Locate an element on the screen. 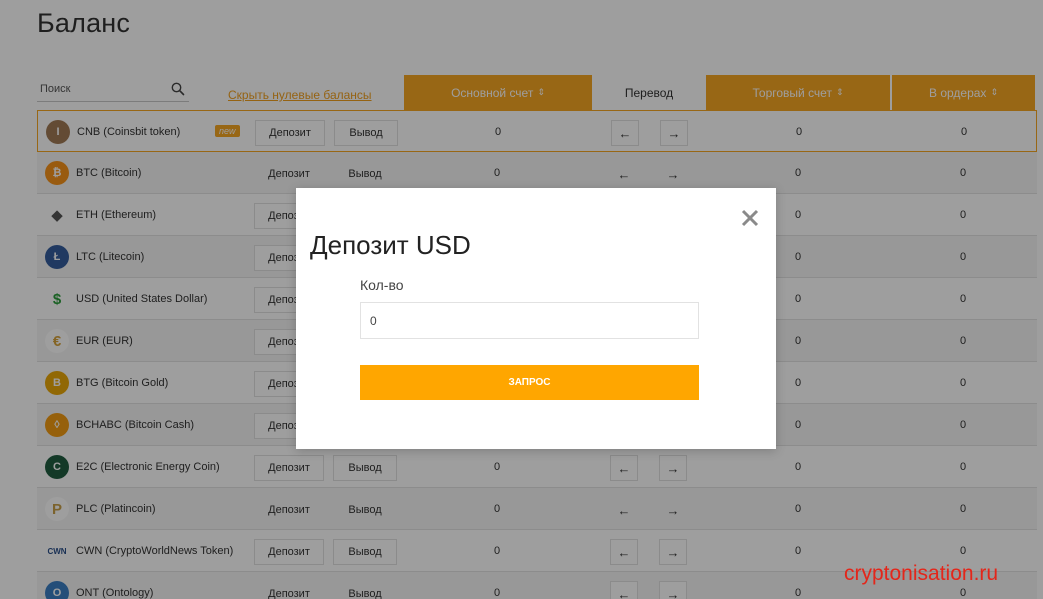 Image resolution: width=1043 pixels, height=599 pixels. quantity-input is located at coordinates (529, 320).